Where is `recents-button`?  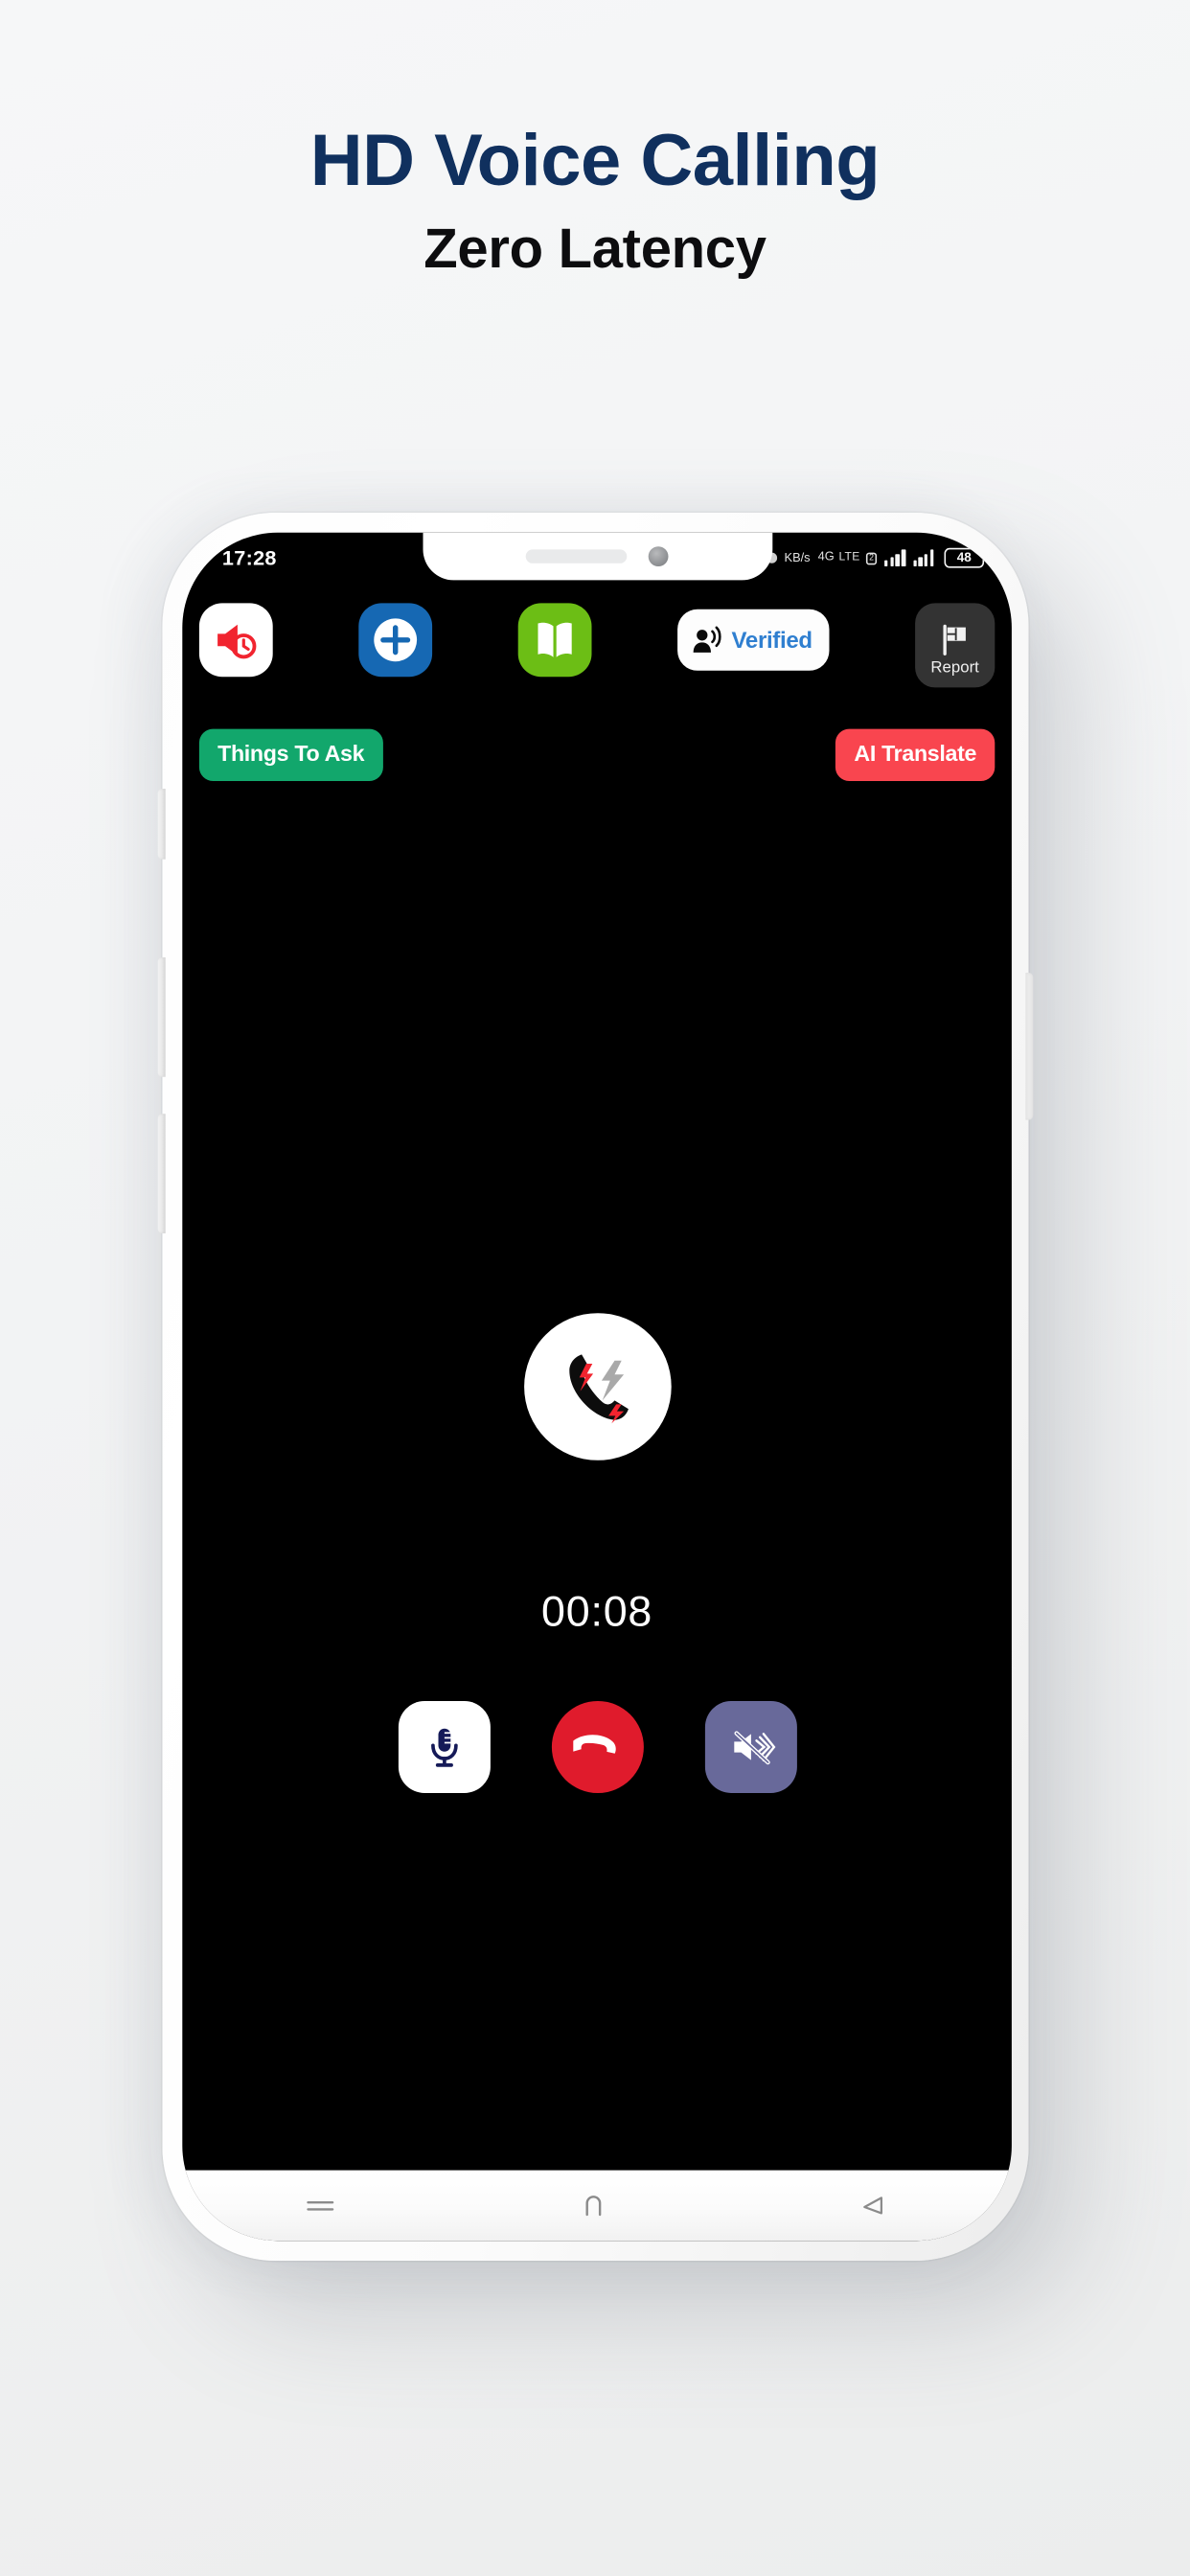 recents-button is located at coordinates (320, 2206).